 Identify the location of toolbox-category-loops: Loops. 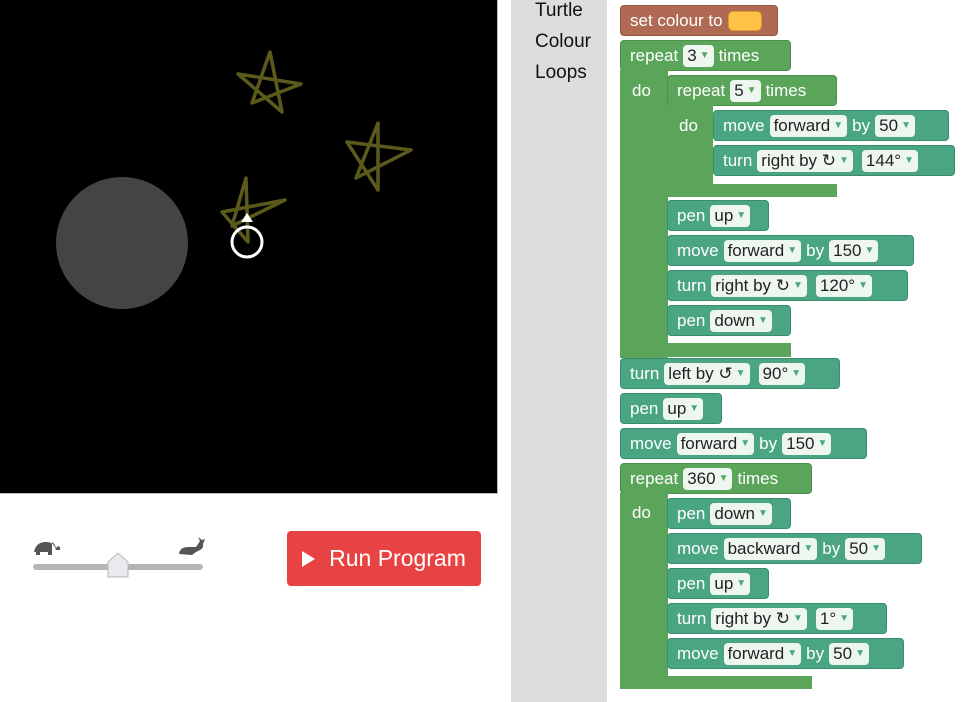
(561, 73).